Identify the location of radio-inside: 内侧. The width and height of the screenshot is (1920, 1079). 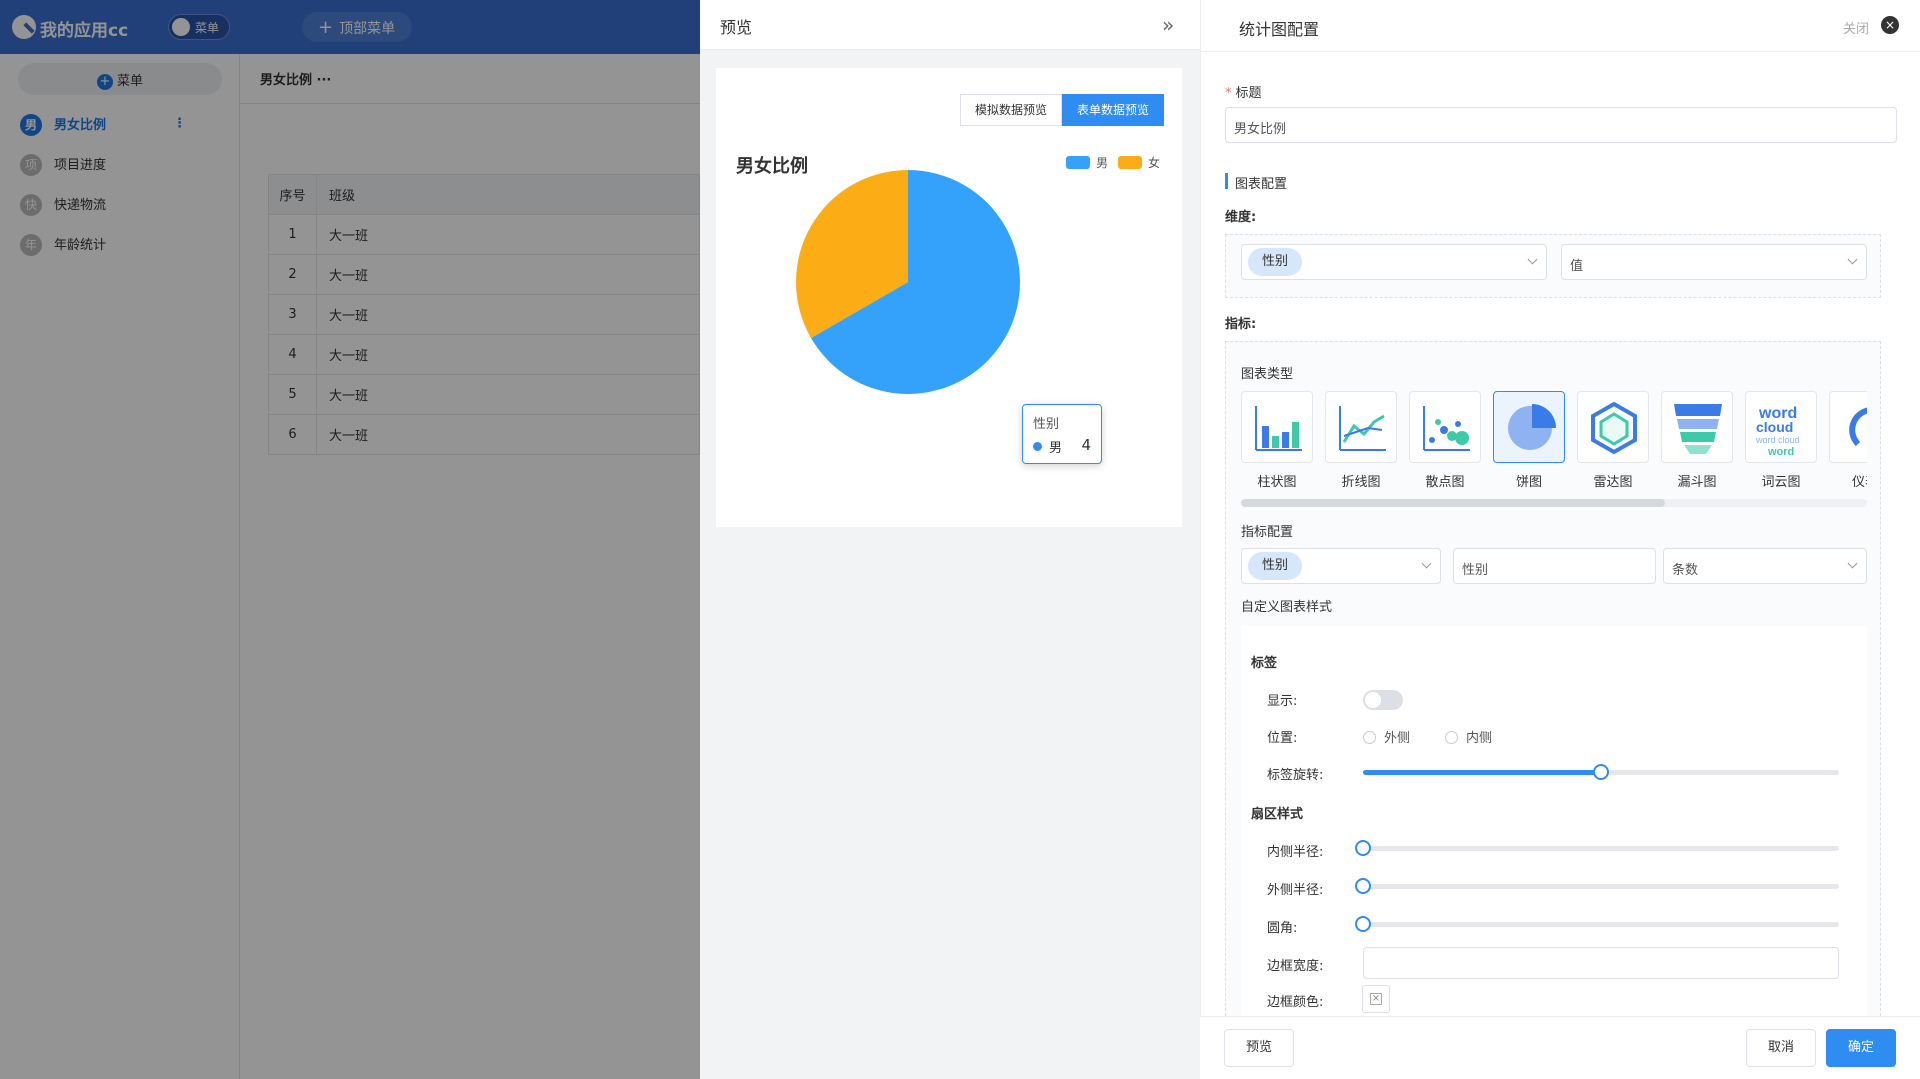
(1468, 736).